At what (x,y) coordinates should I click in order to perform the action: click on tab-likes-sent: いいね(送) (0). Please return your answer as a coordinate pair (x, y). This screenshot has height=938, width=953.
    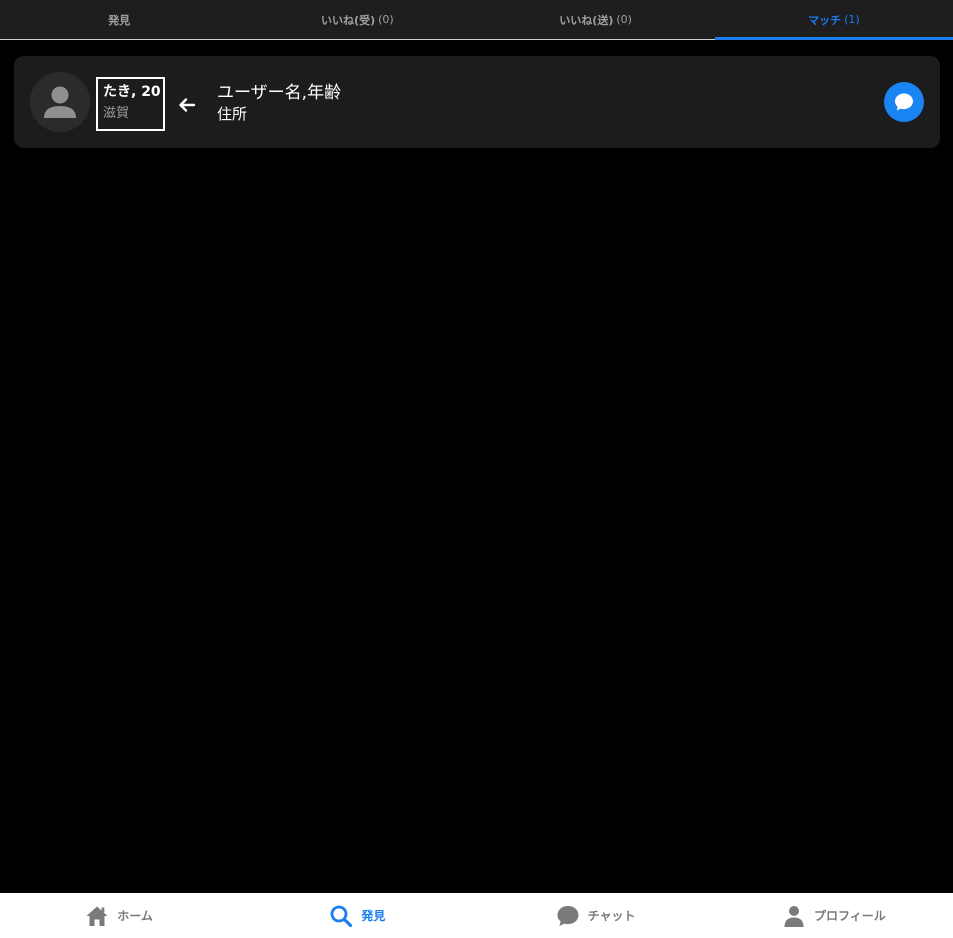
    Looking at the image, I should click on (596, 19).